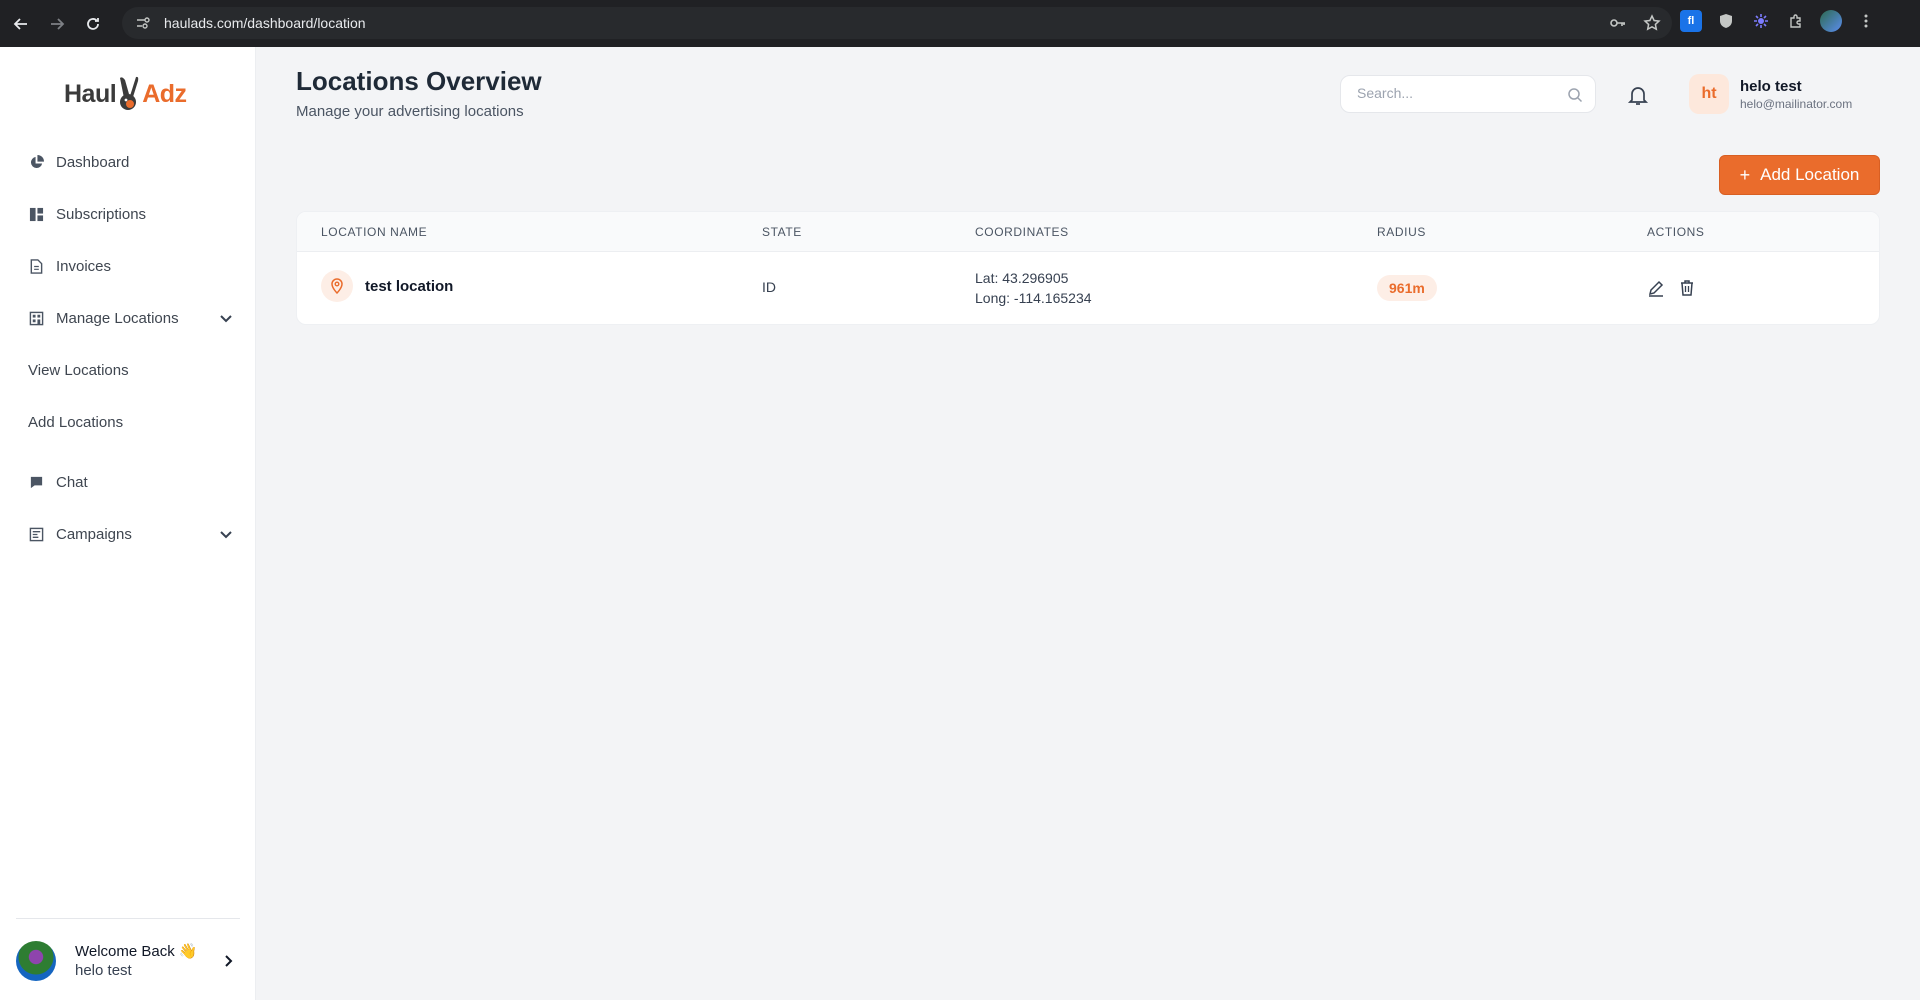 This screenshot has height=1000, width=1920. What do you see at coordinates (410, 111) in the screenshot?
I see `page-subtitle: Manage your advertising locations` at bounding box center [410, 111].